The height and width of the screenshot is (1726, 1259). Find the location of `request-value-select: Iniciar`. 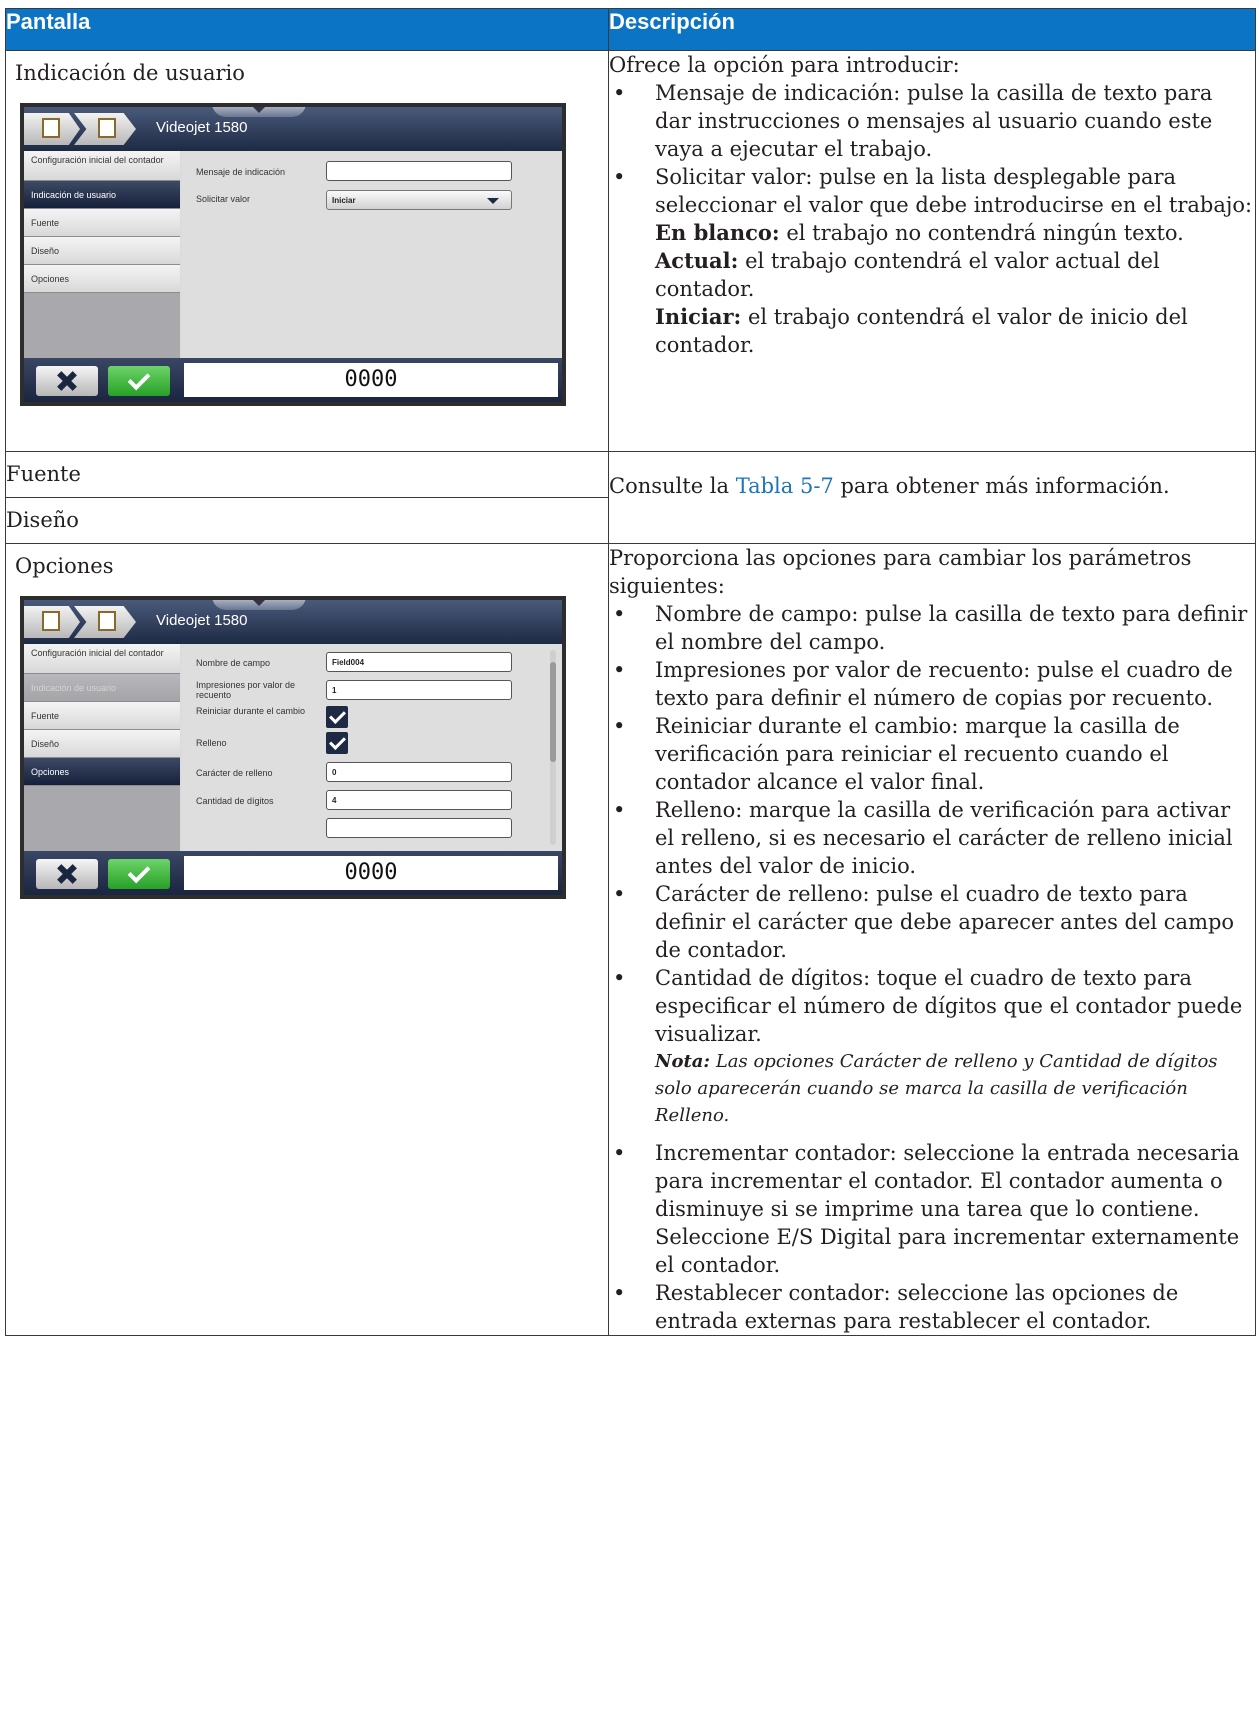

request-value-select: Iniciar is located at coordinates (419, 200).